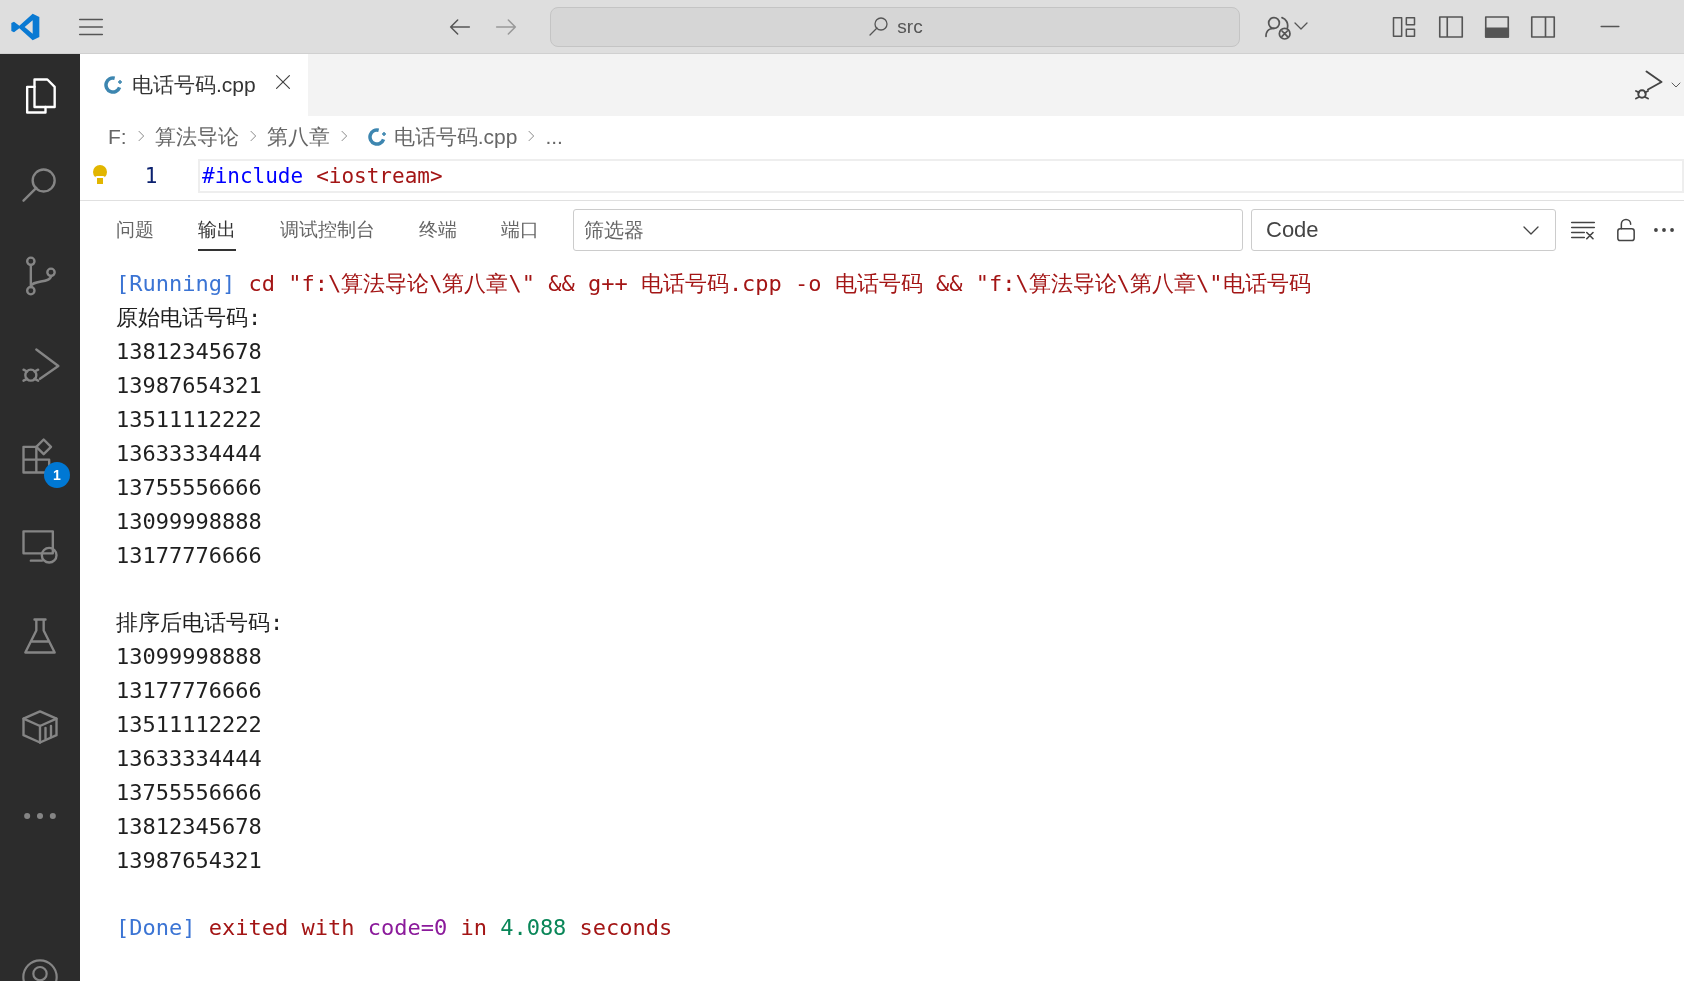 This screenshot has width=1684, height=981. What do you see at coordinates (194, 85) in the screenshot?
I see `editor-tab: 电话号码.cpp` at bounding box center [194, 85].